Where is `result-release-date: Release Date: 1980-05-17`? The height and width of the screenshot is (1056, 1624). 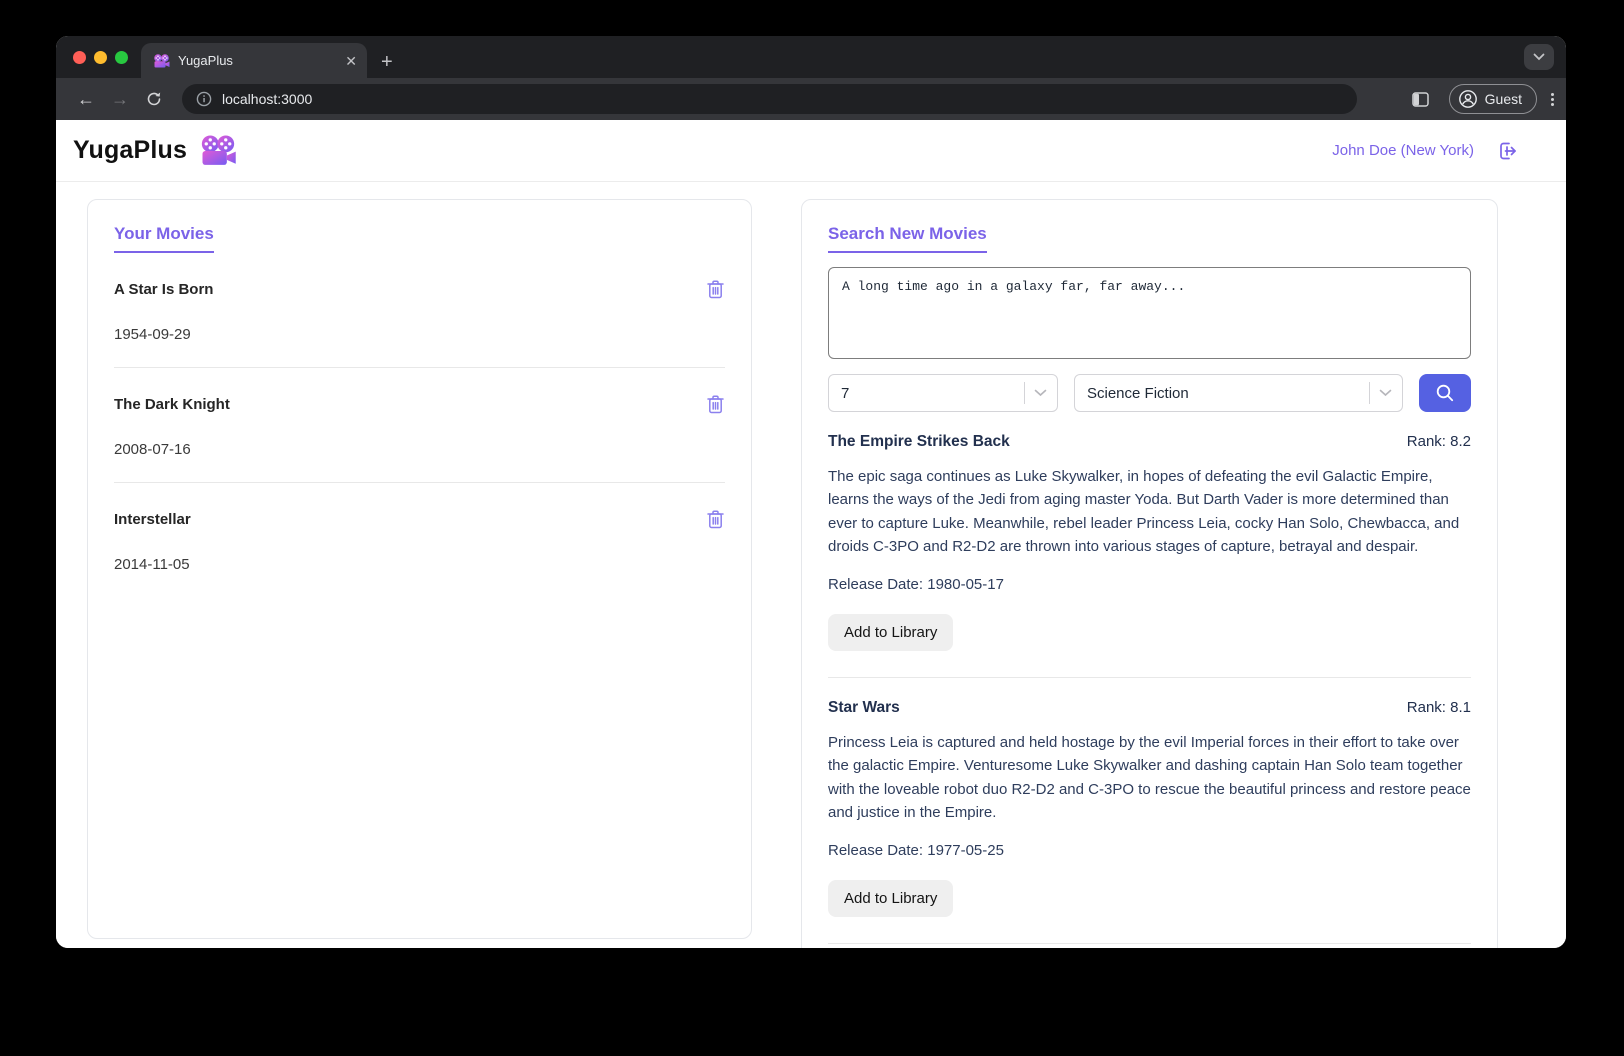
result-release-date: Release Date: 1980-05-17 is located at coordinates (916, 584).